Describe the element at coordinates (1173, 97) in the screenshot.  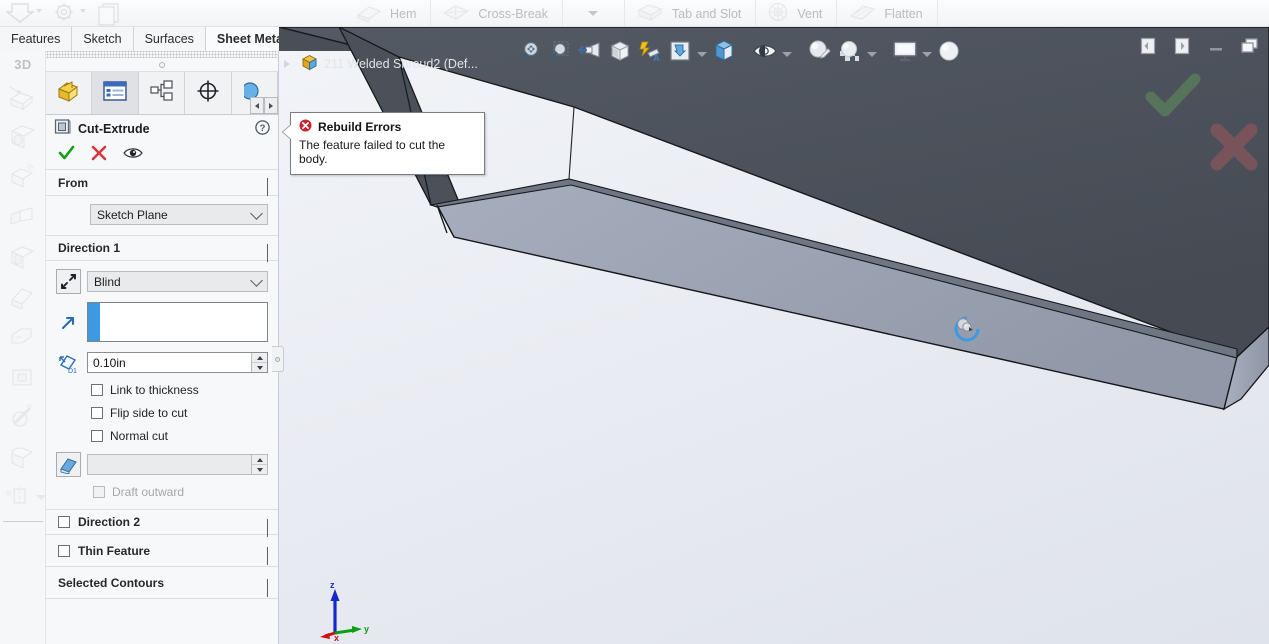
I see `graphics-confirm-checkmark` at that location.